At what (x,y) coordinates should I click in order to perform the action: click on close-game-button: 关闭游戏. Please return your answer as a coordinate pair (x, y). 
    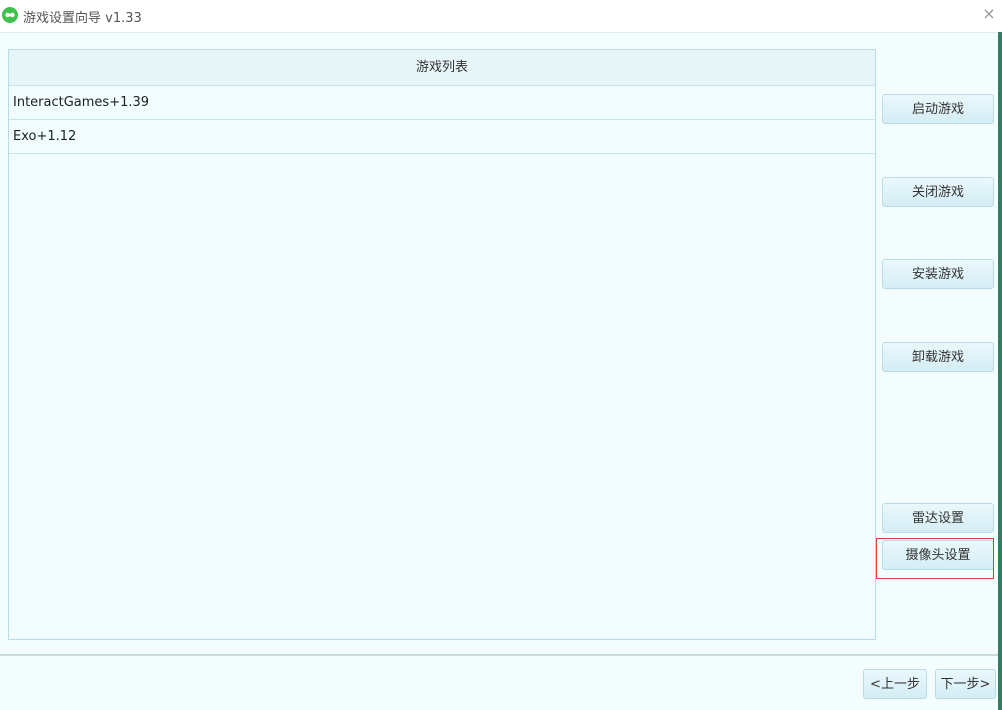
    Looking at the image, I should click on (938, 192).